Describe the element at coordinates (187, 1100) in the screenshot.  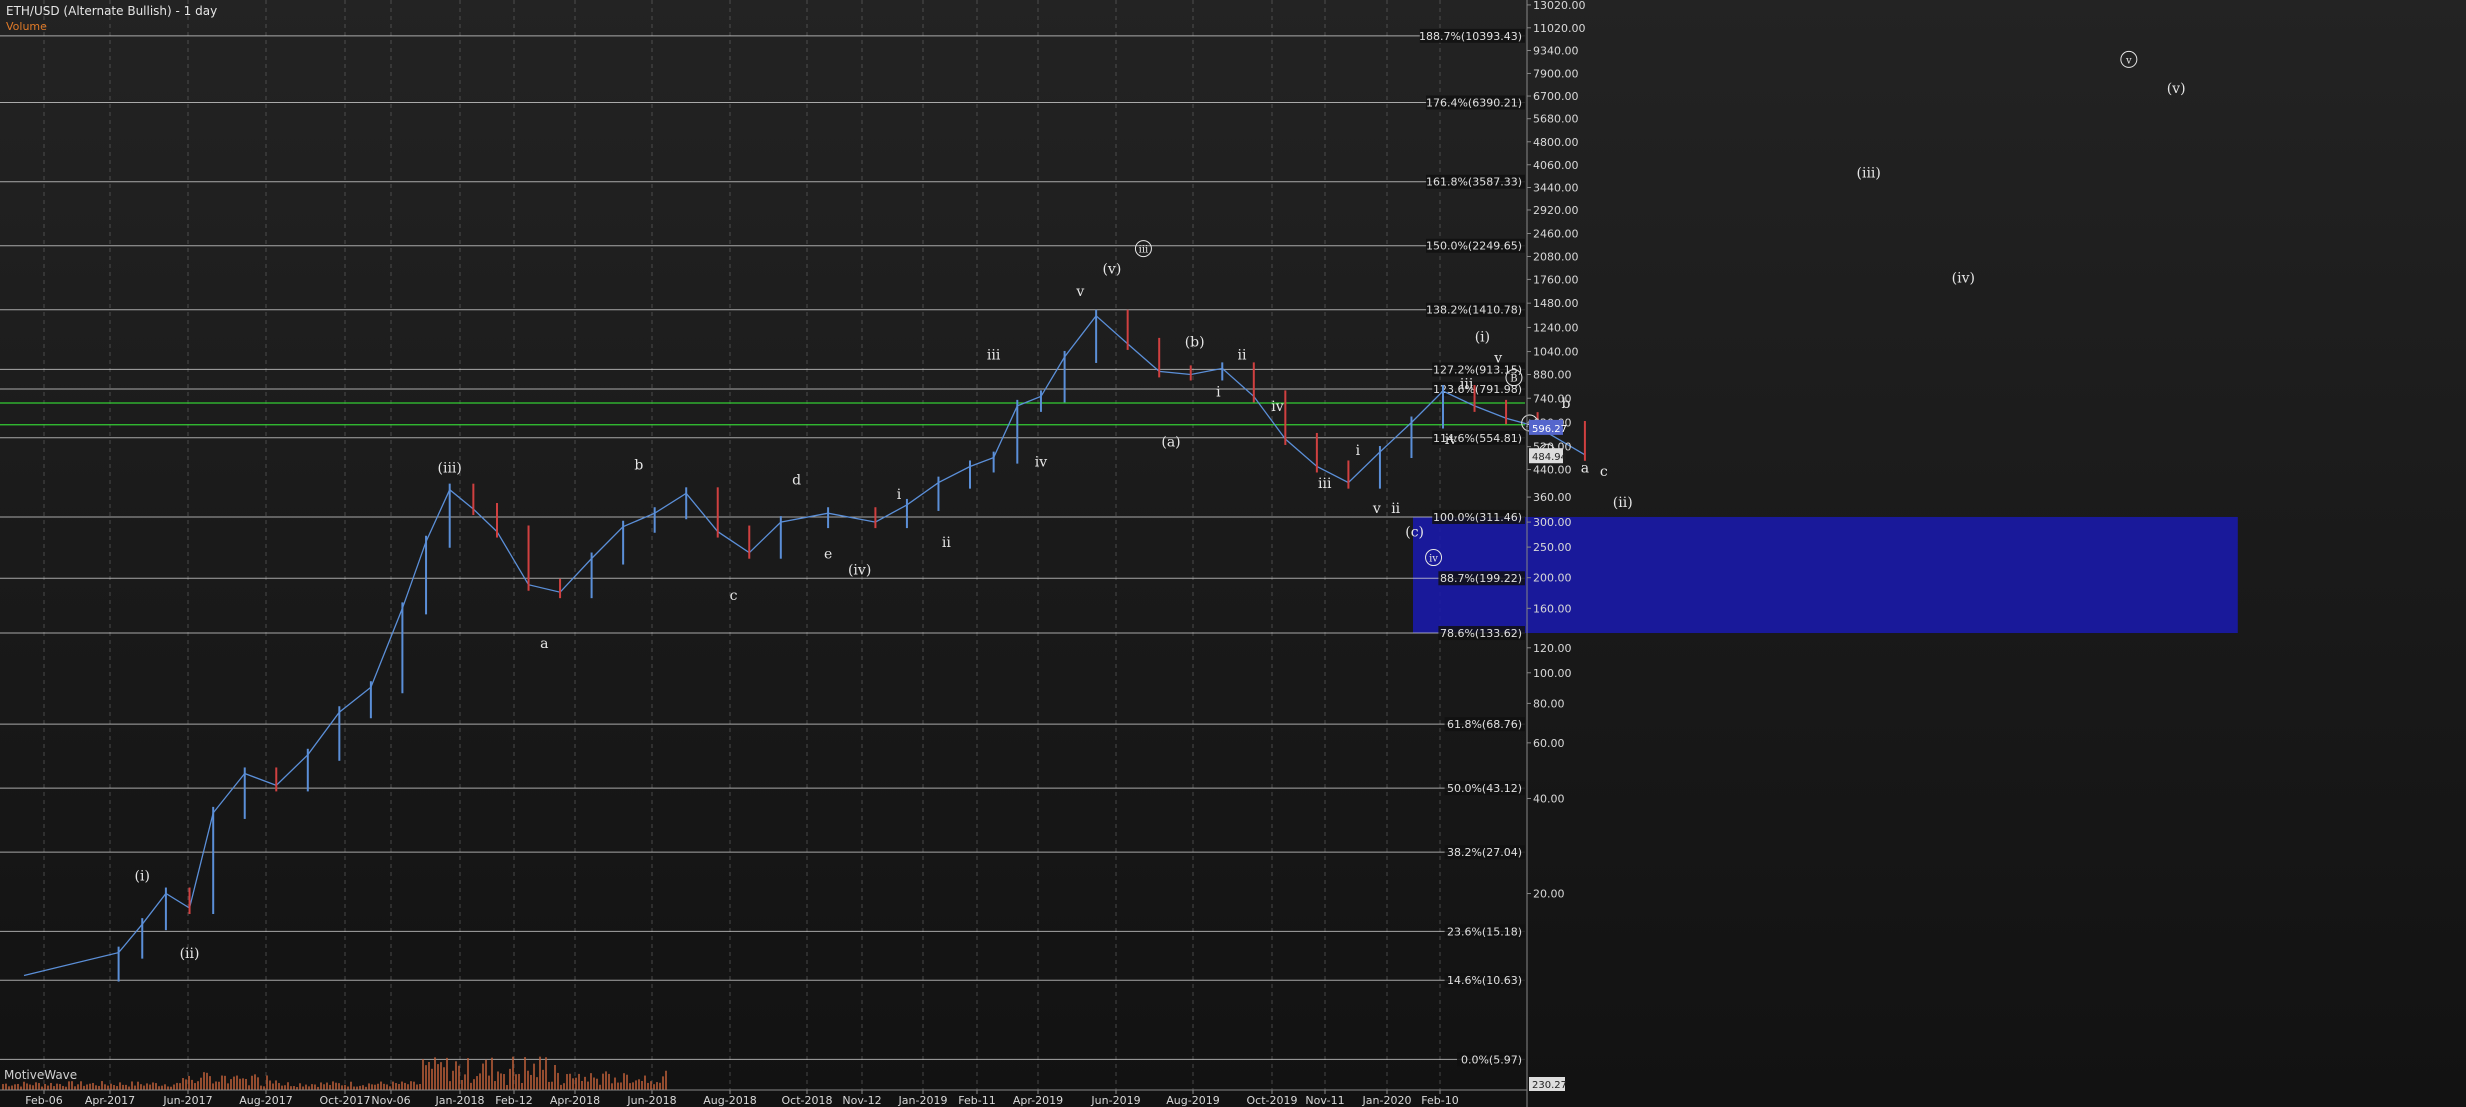
I see `x-tick-label: Jun-2017` at that location.